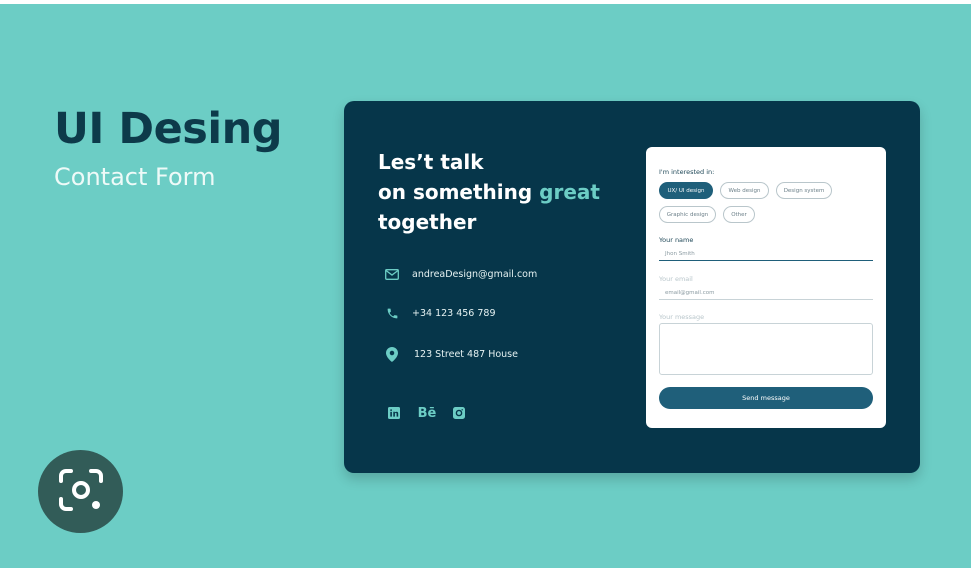 The height and width of the screenshot is (568, 971). I want to click on lens-search-button, so click(80, 491).